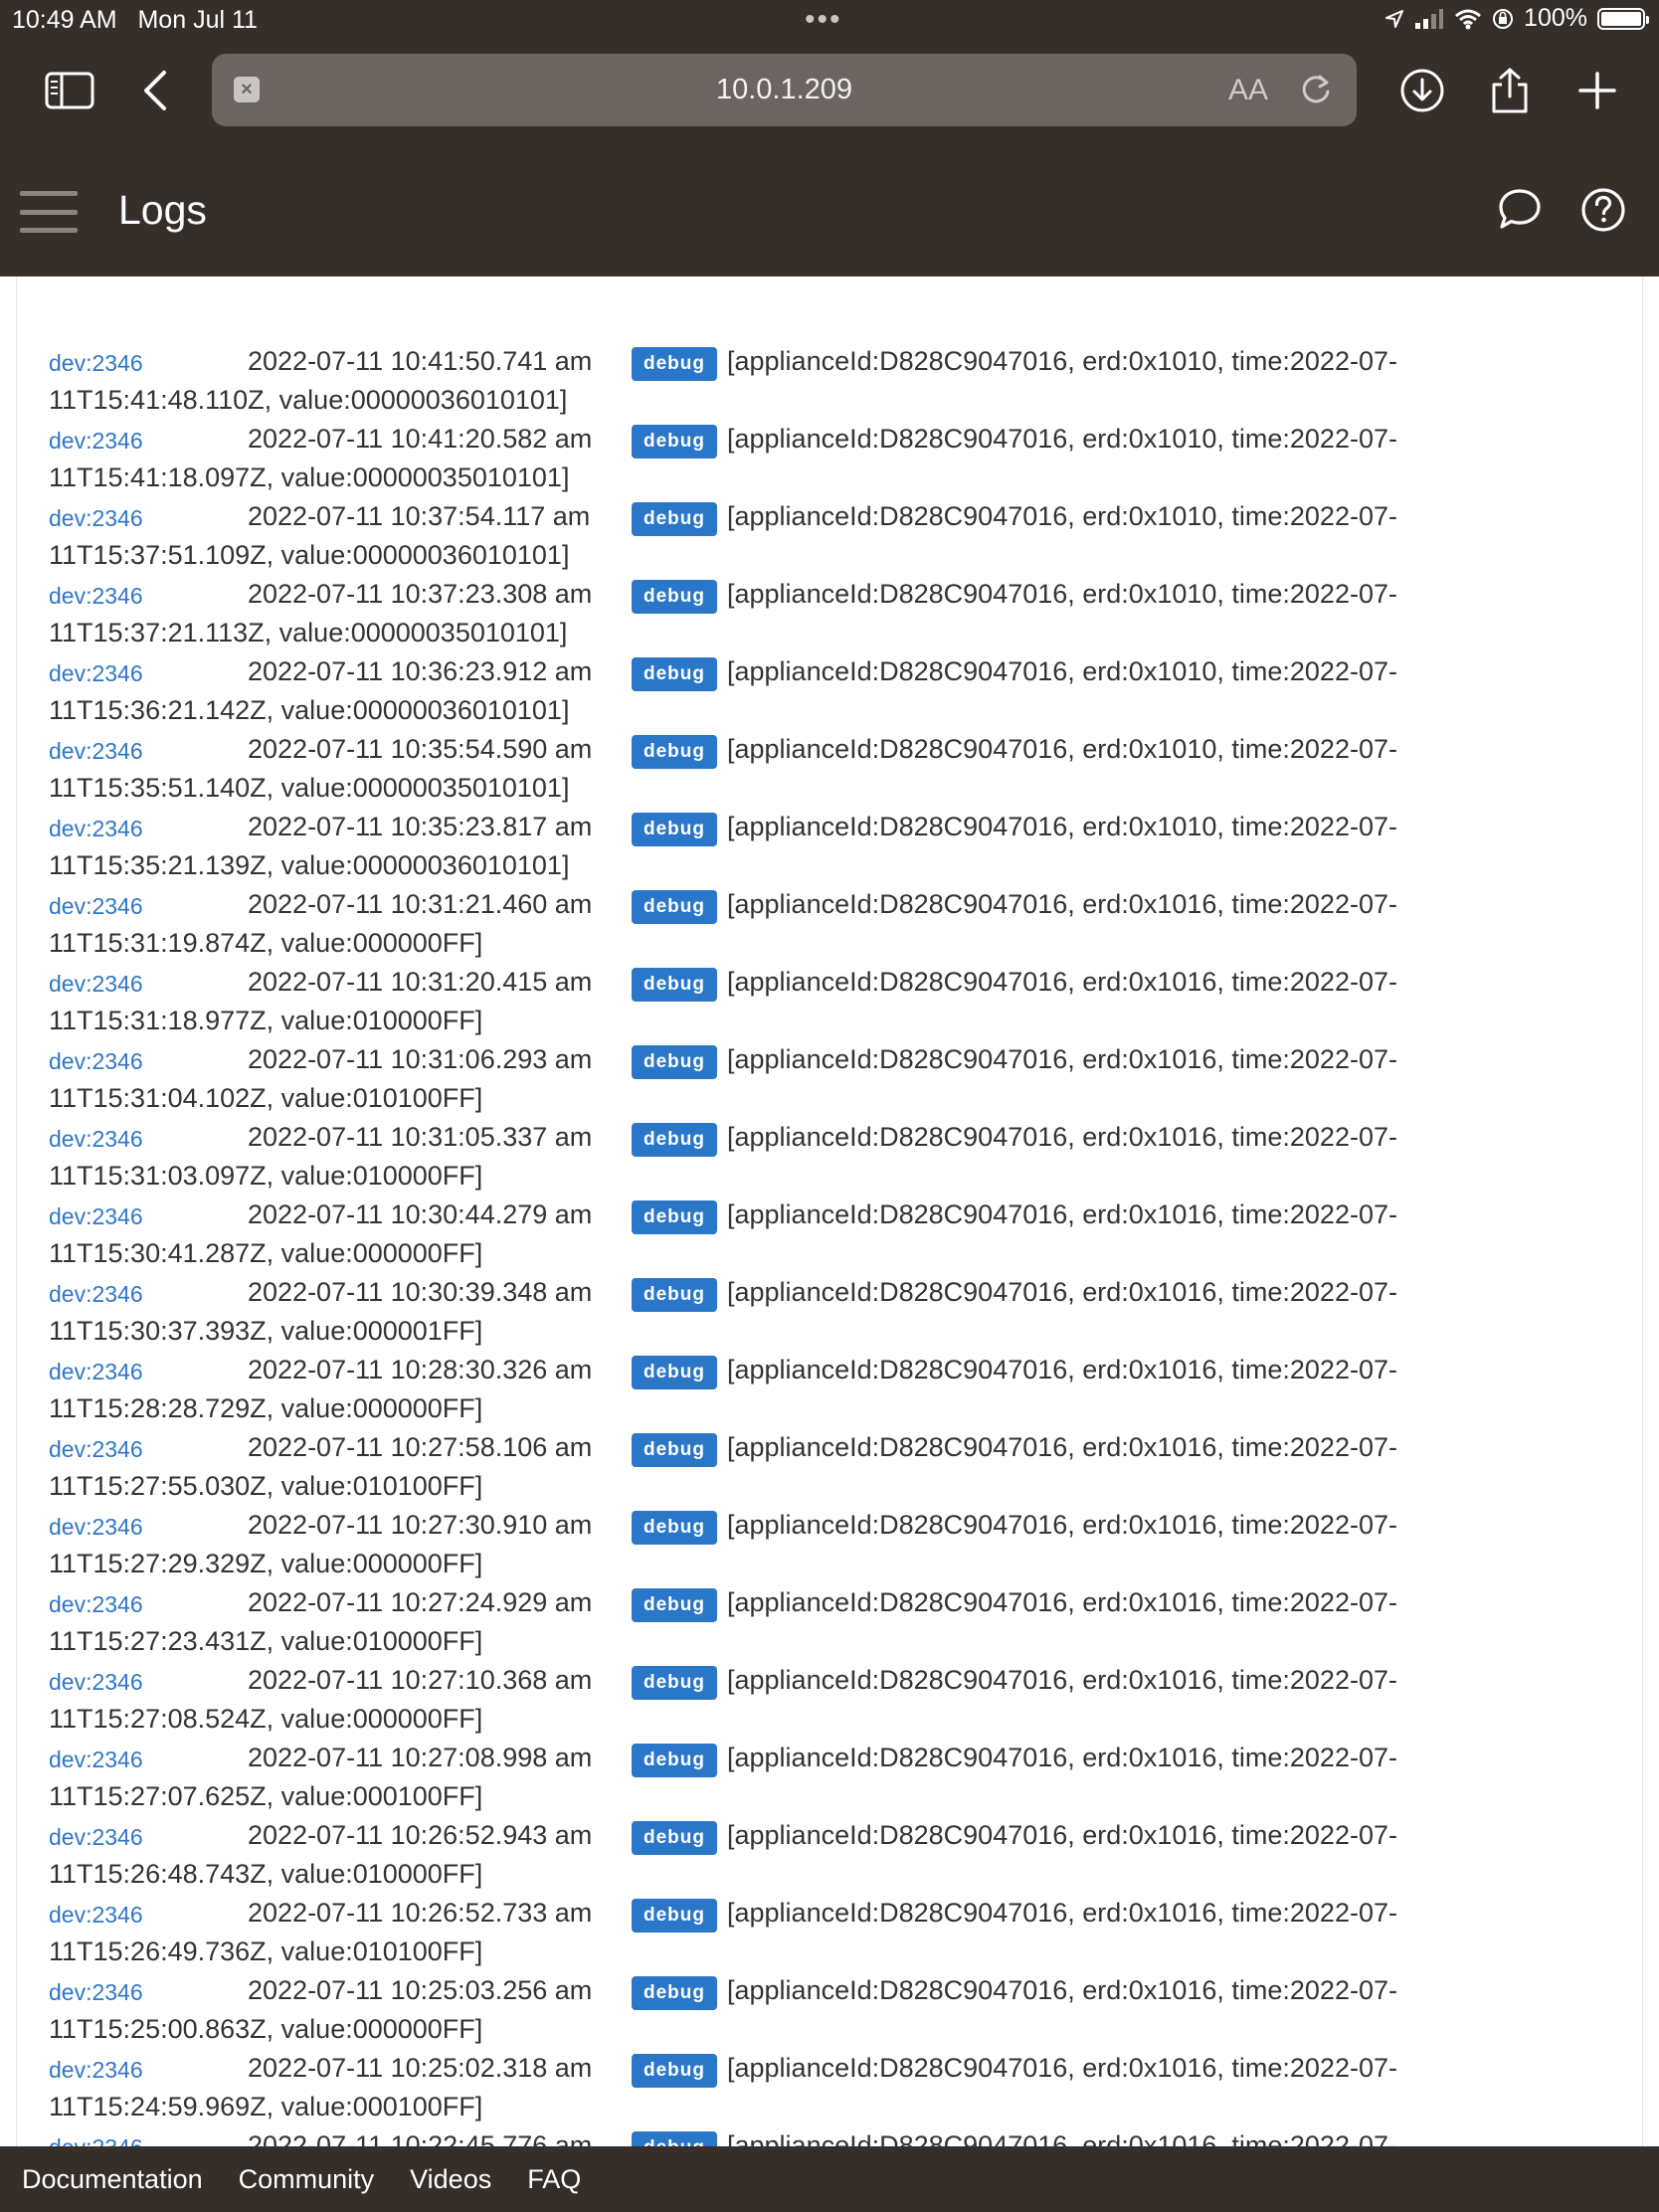 This screenshot has width=1659, height=2212. Describe the element at coordinates (309, 555) in the screenshot. I see `log-message-continued: 11T15:37:51.109Z, value:00000036010101]` at that location.